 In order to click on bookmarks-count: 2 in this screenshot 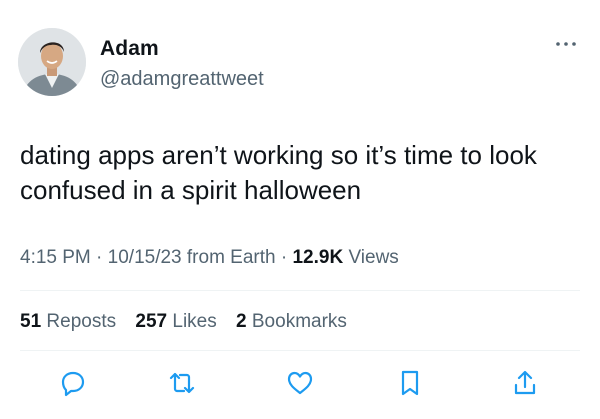, I will do `click(241, 321)`.